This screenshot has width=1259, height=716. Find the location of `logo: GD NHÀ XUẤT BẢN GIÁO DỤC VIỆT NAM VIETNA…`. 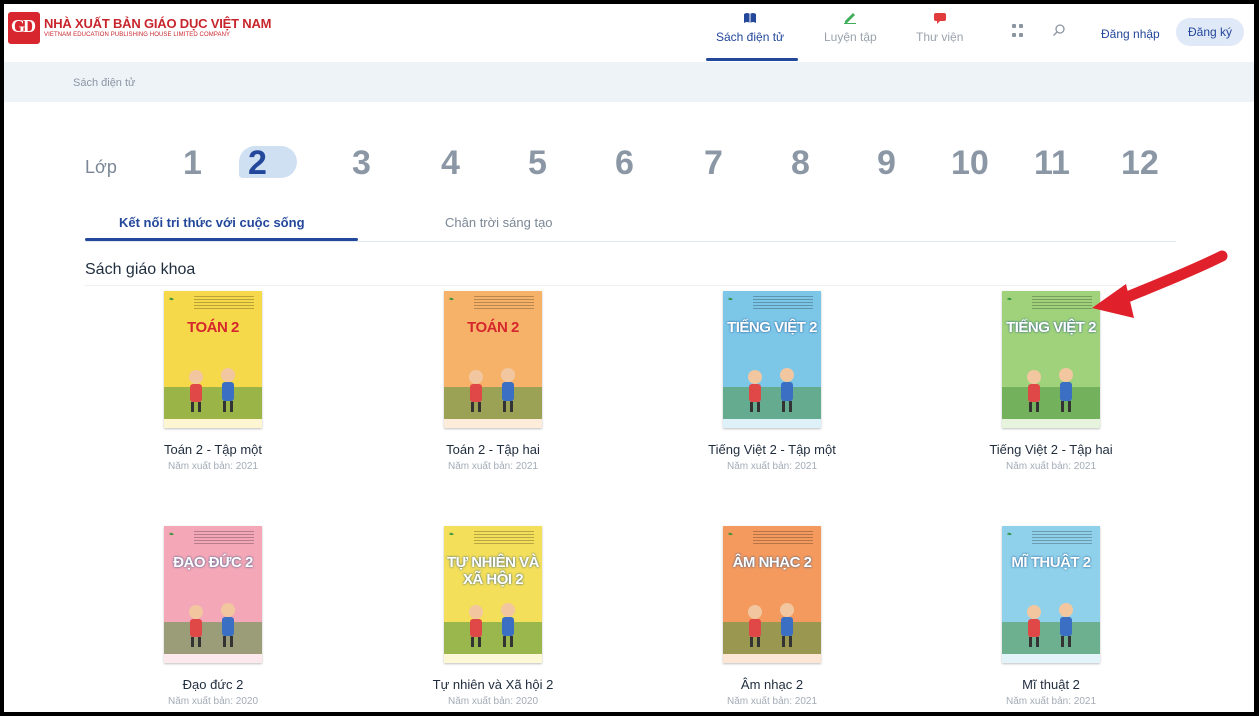

logo: GD NHÀ XUẤT BẢN GIÁO DỤC VIỆT NAM VIETNA… is located at coordinates (139, 28).